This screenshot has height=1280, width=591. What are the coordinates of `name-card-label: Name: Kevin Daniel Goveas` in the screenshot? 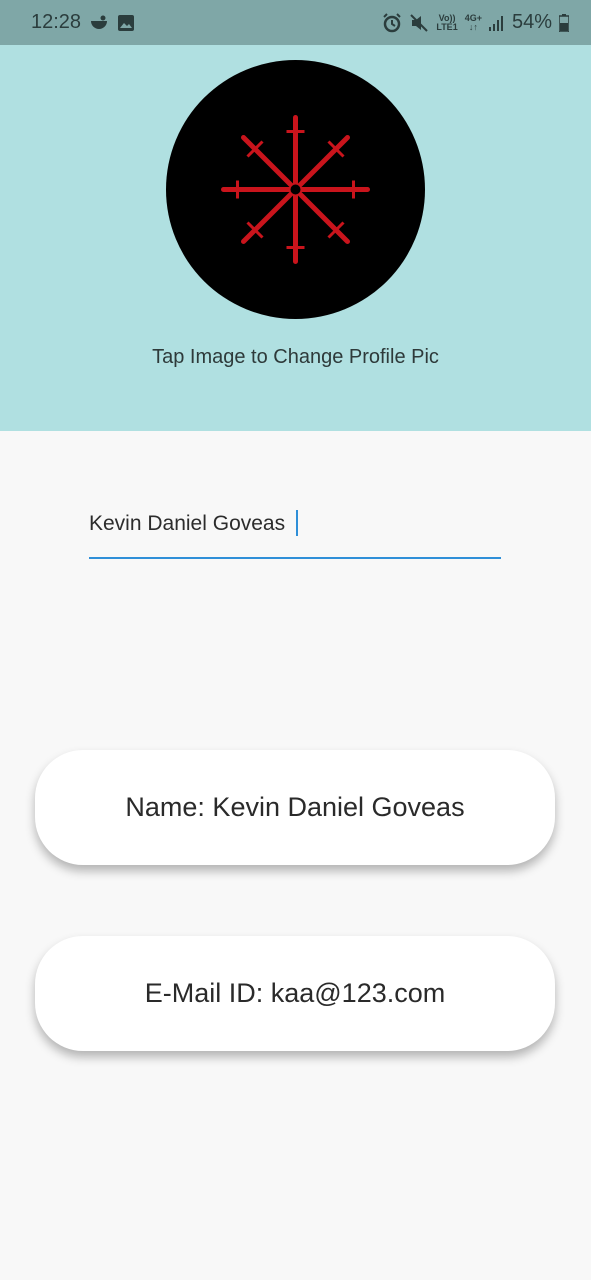 It's located at (295, 807).